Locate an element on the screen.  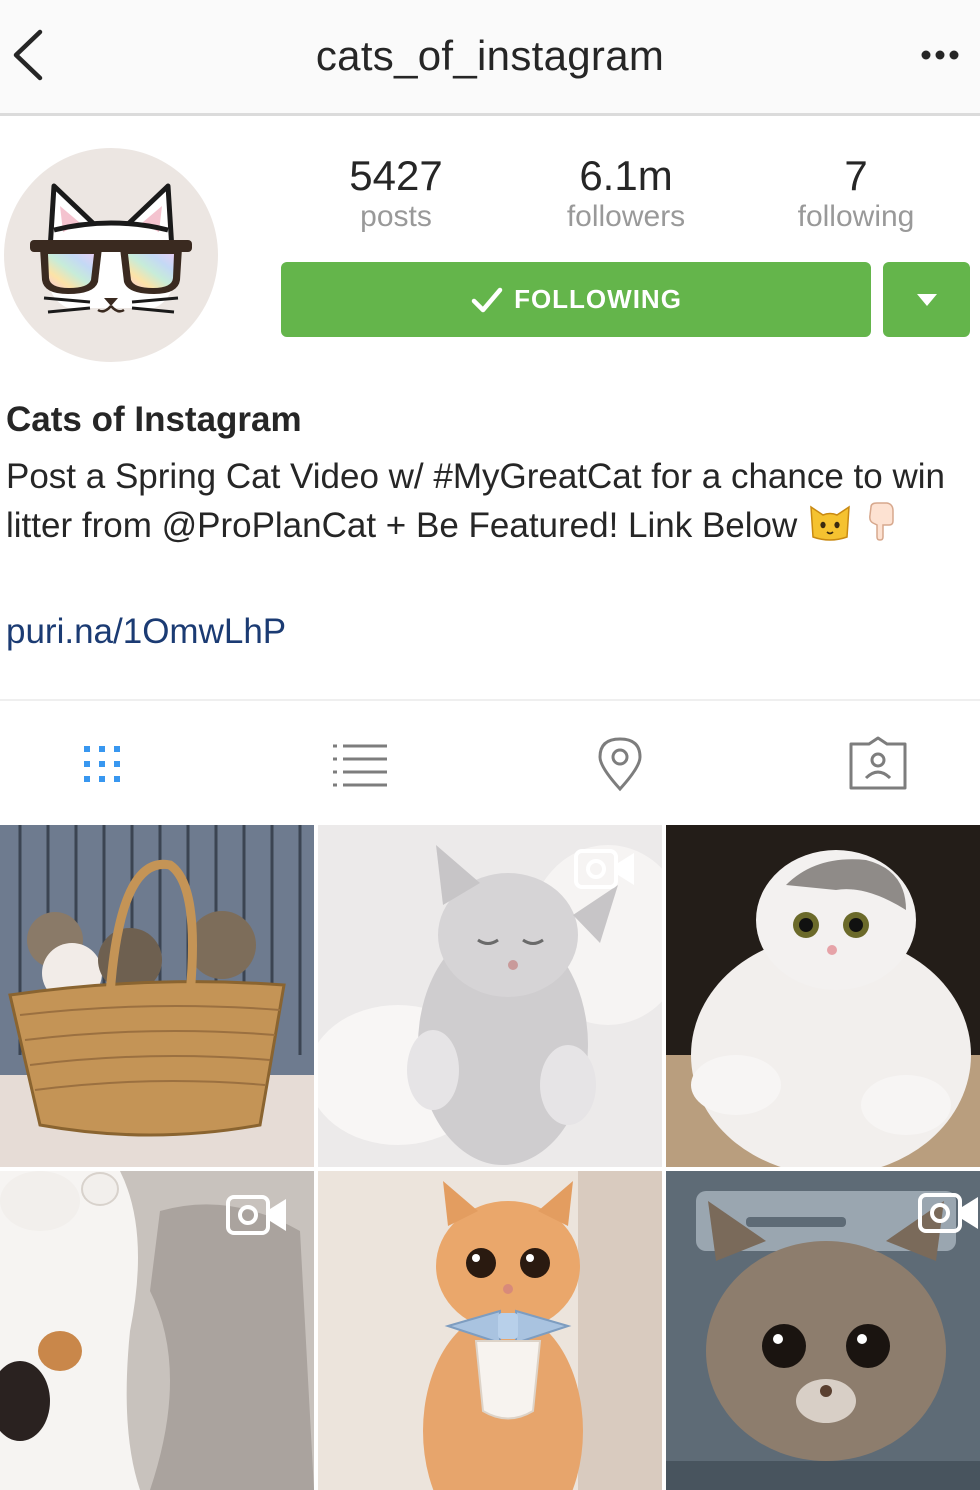
profile-name: Cats of Instagram is located at coordinates (154, 419).